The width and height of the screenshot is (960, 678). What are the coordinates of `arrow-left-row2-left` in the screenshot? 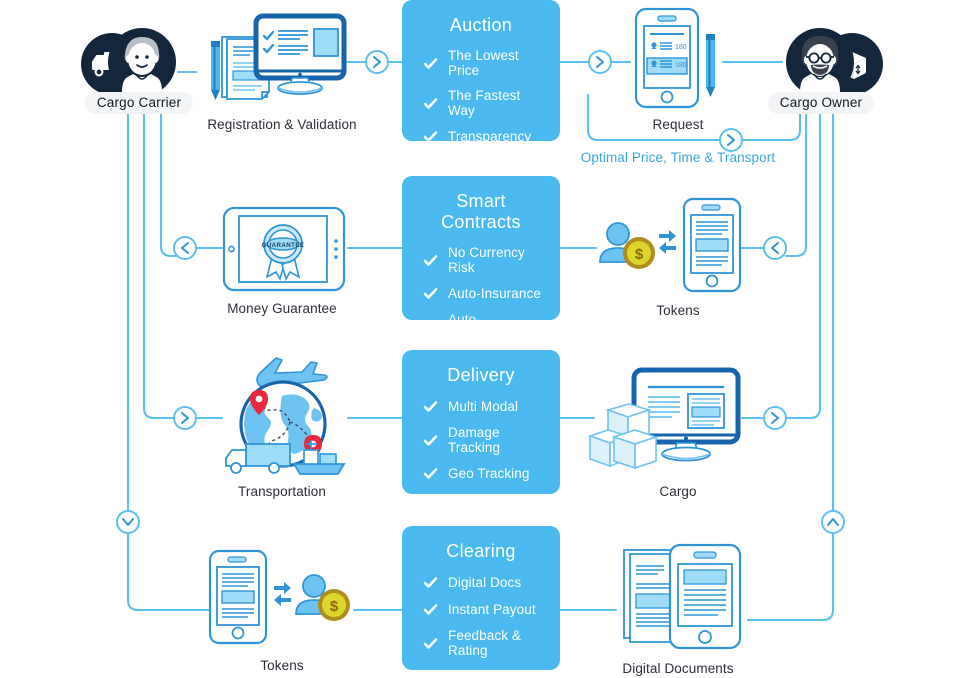 It's located at (185, 248).